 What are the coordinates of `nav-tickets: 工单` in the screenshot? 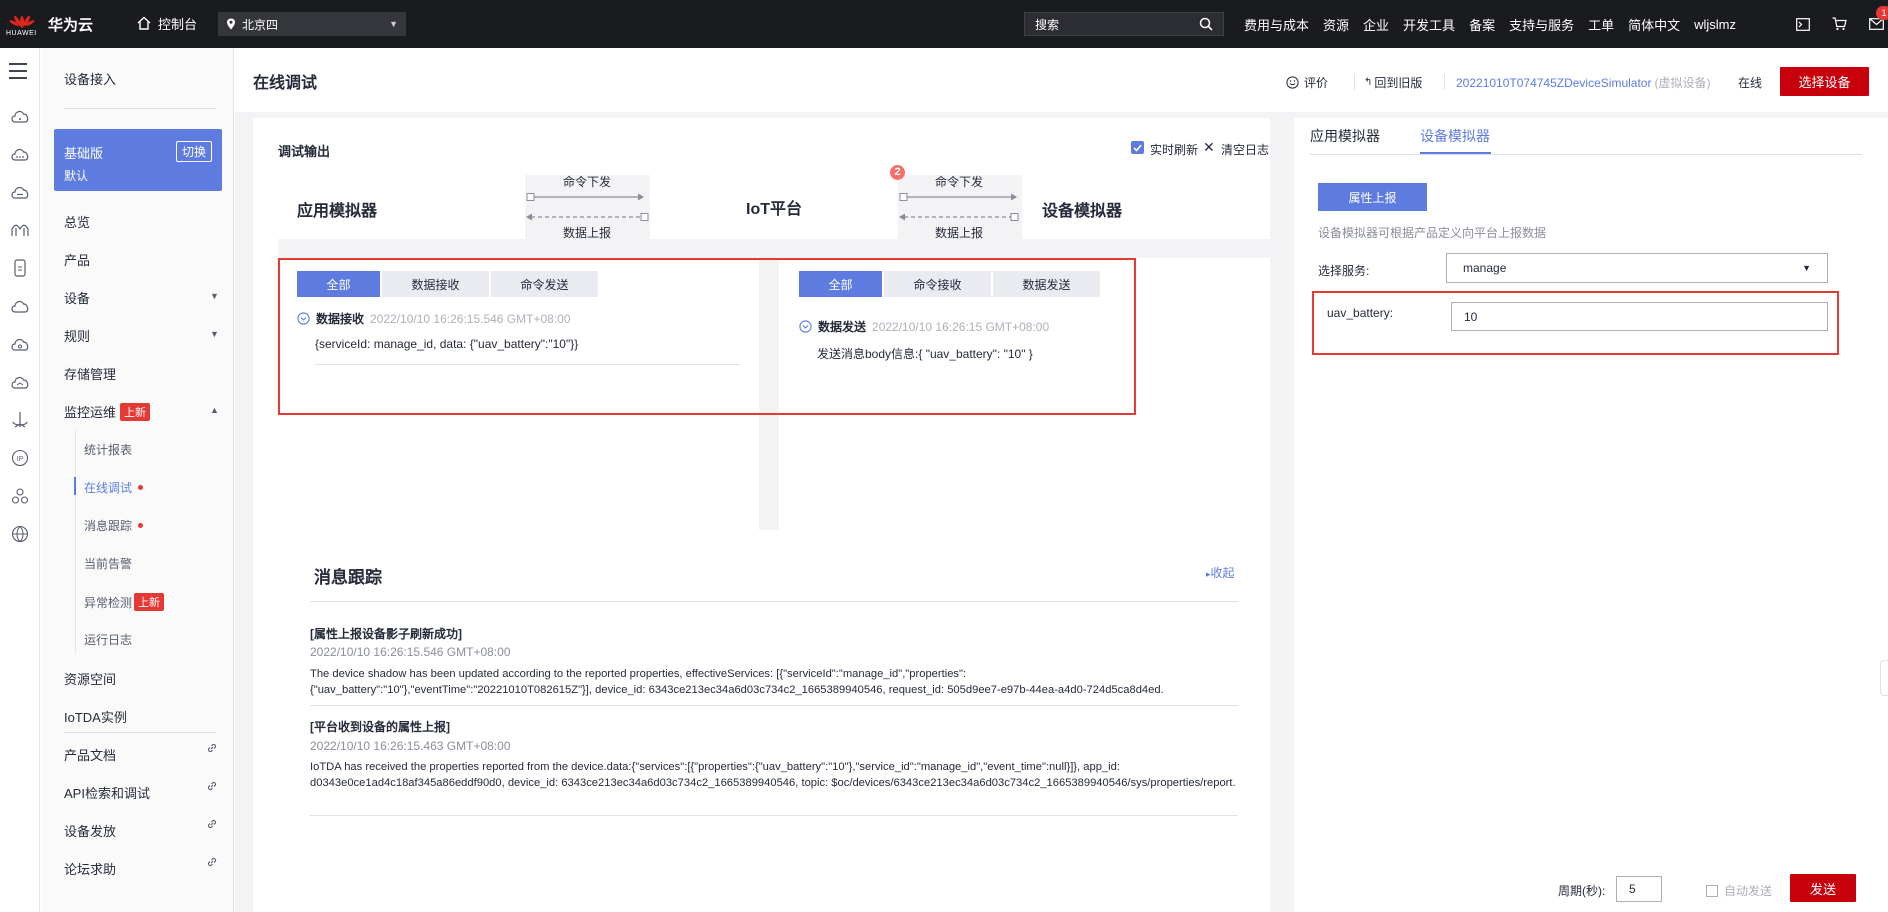 It's located at (1601, 24).